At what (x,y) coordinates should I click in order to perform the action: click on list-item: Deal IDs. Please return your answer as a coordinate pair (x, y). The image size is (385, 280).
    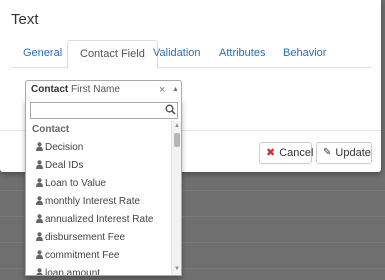
    Looking at the image, I should click on (98, 166).